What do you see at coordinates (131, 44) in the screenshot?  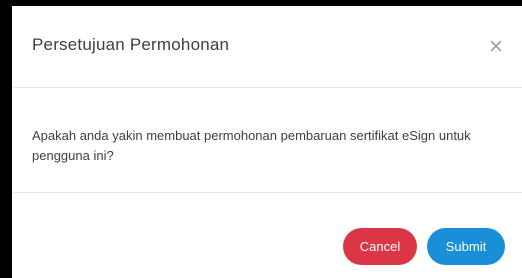 I see `dialog-title: Persetujuan Permohonan` at bounding box center [131, 44].